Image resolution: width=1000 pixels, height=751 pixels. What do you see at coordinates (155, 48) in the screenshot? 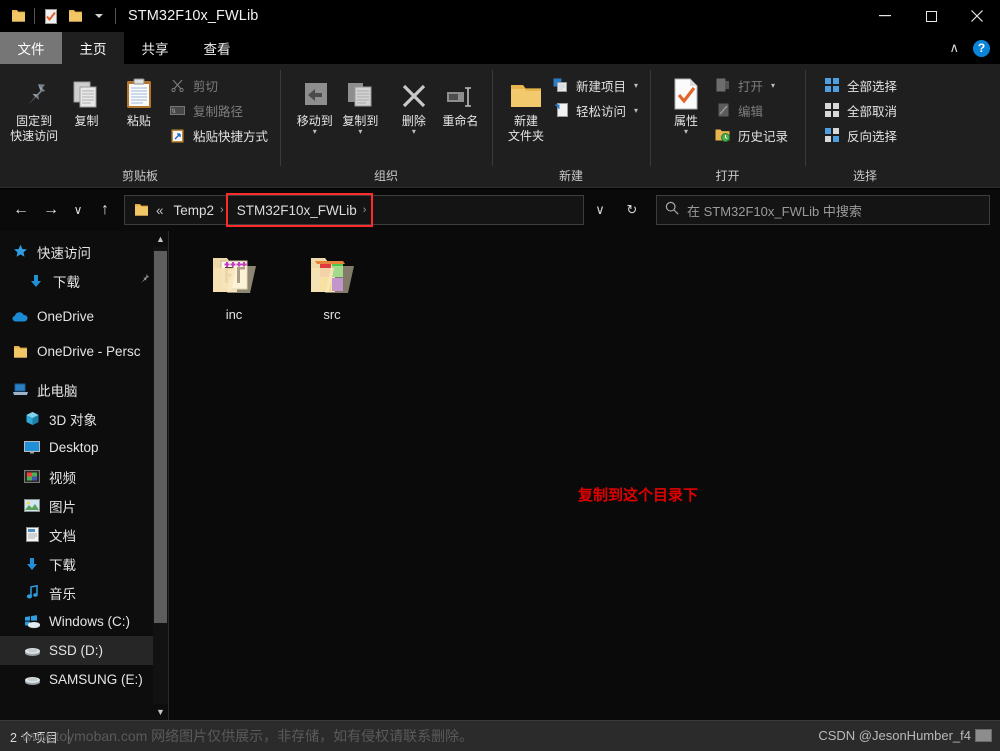
I see `tab-share: 共享` at bounding box center [155, 48].